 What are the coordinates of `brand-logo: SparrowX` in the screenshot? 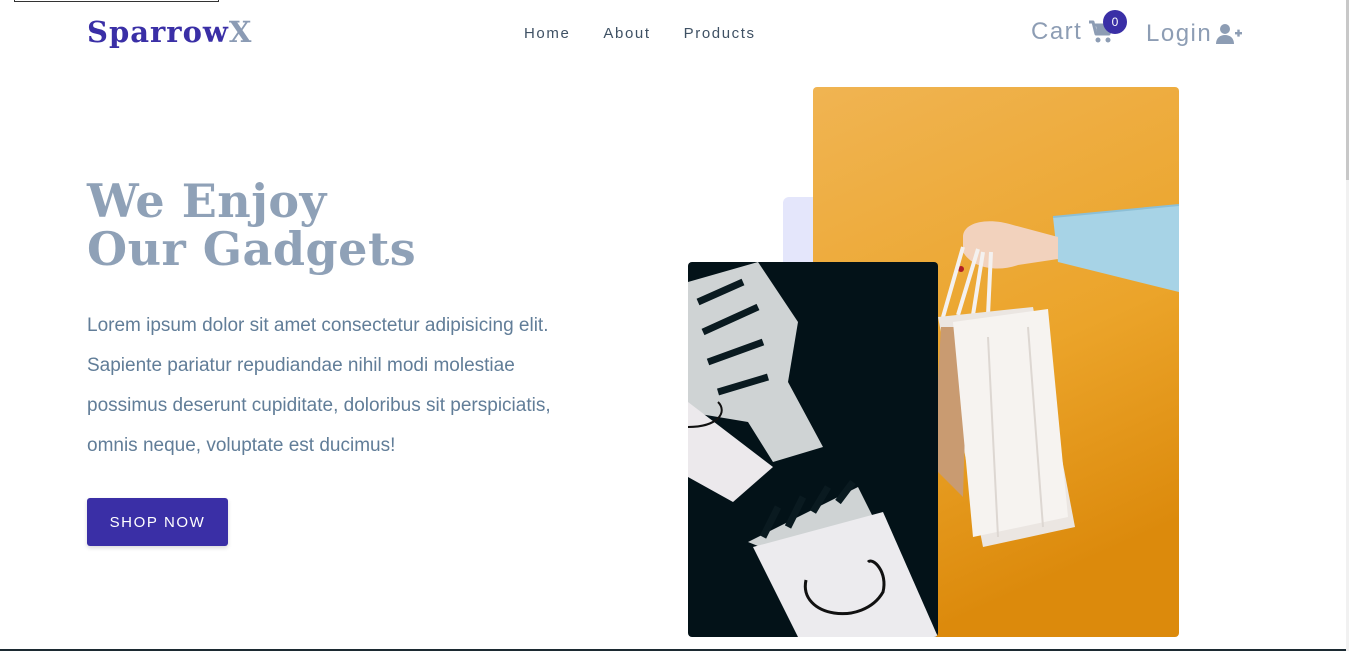 It's located at (169, 32).